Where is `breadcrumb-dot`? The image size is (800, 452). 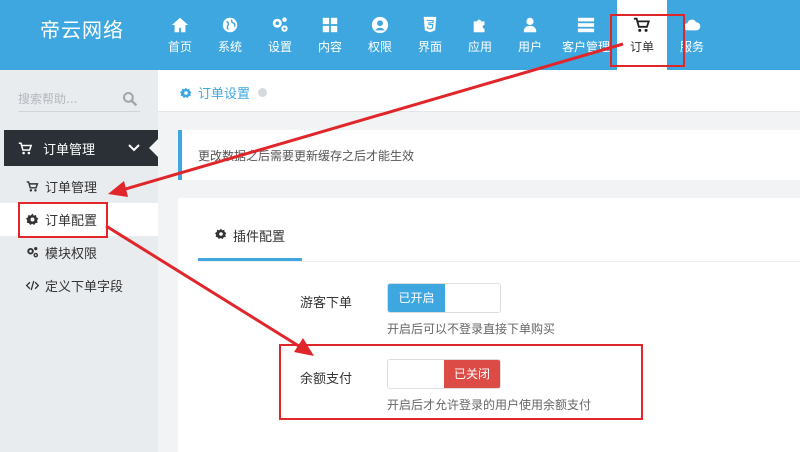
breadcrumb-dot is located at coordinates (263, 92).